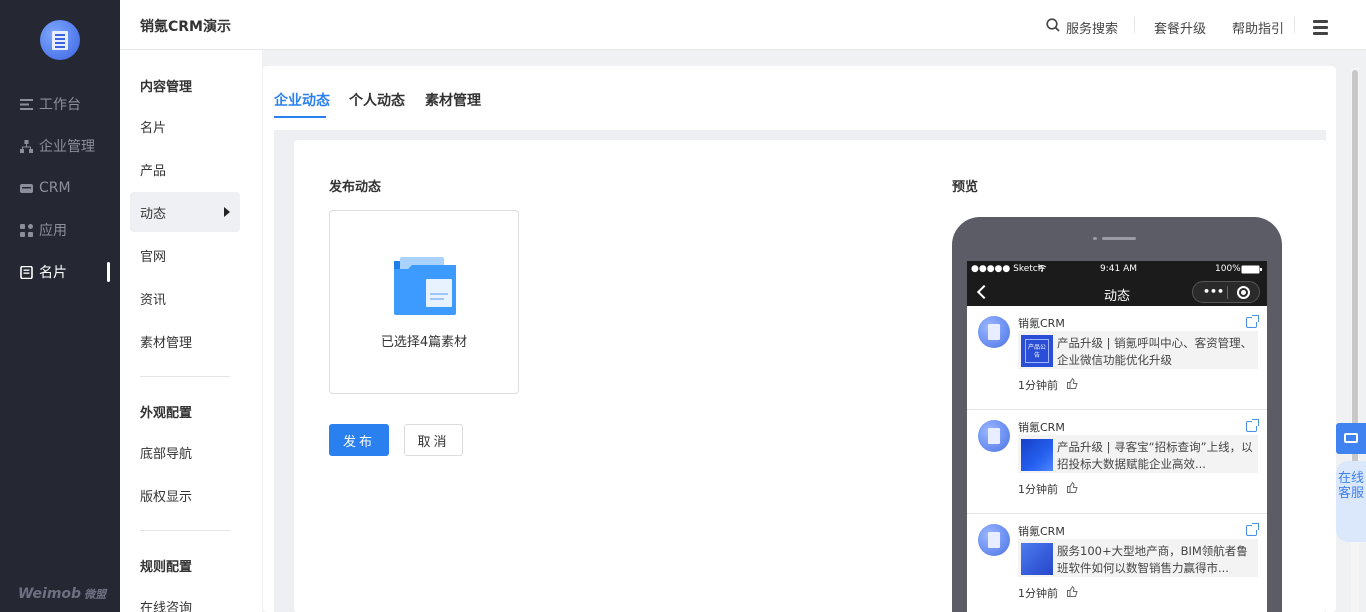 This screenshot has height=612, width=1366. I want to click on active-indicator, so click(108, 272).